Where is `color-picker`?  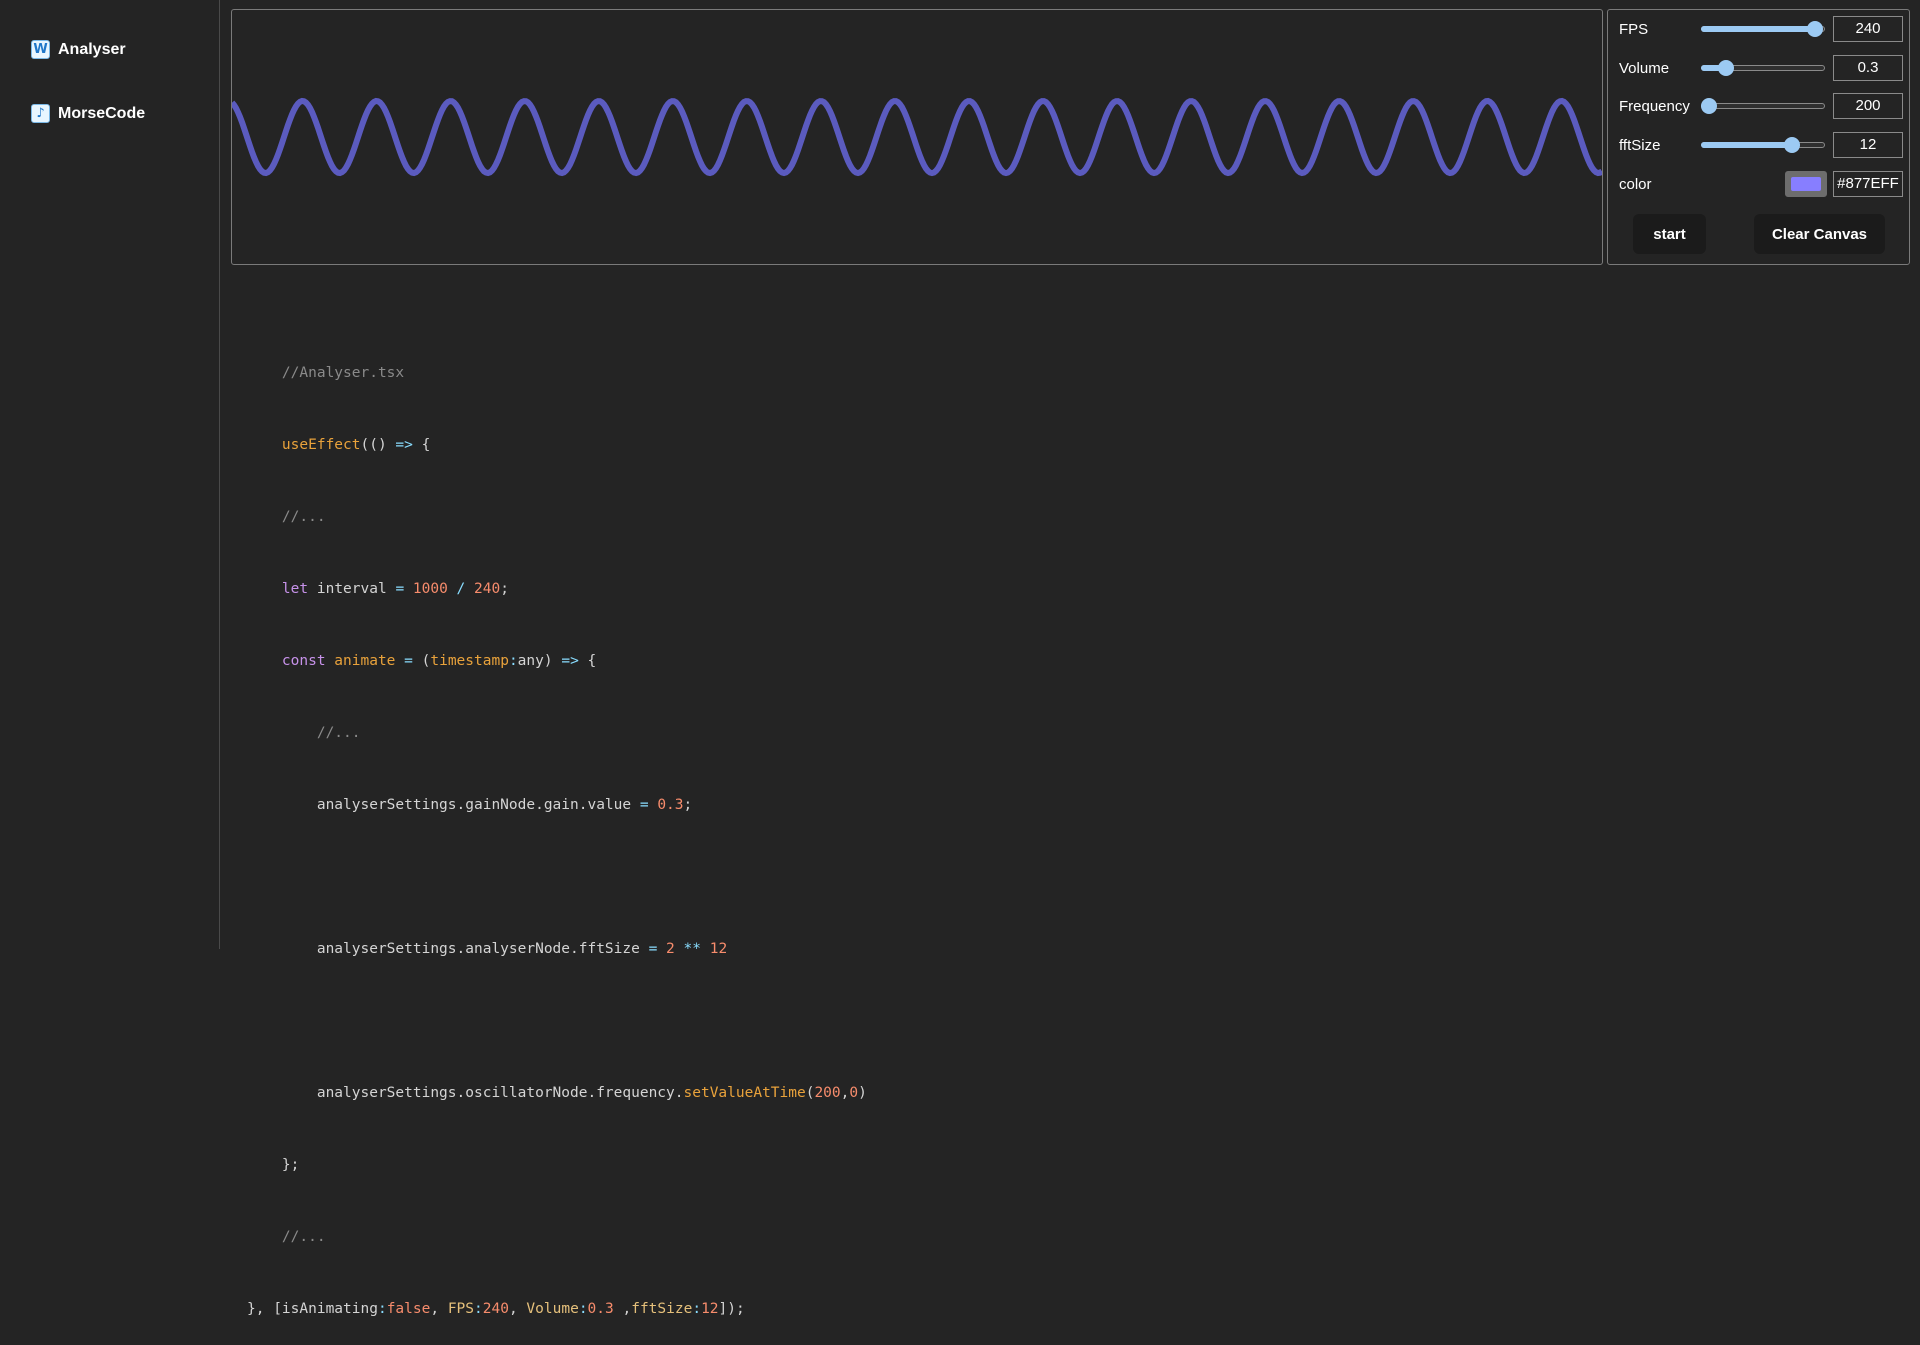 color-picker is located at coordinates (1806, 184).